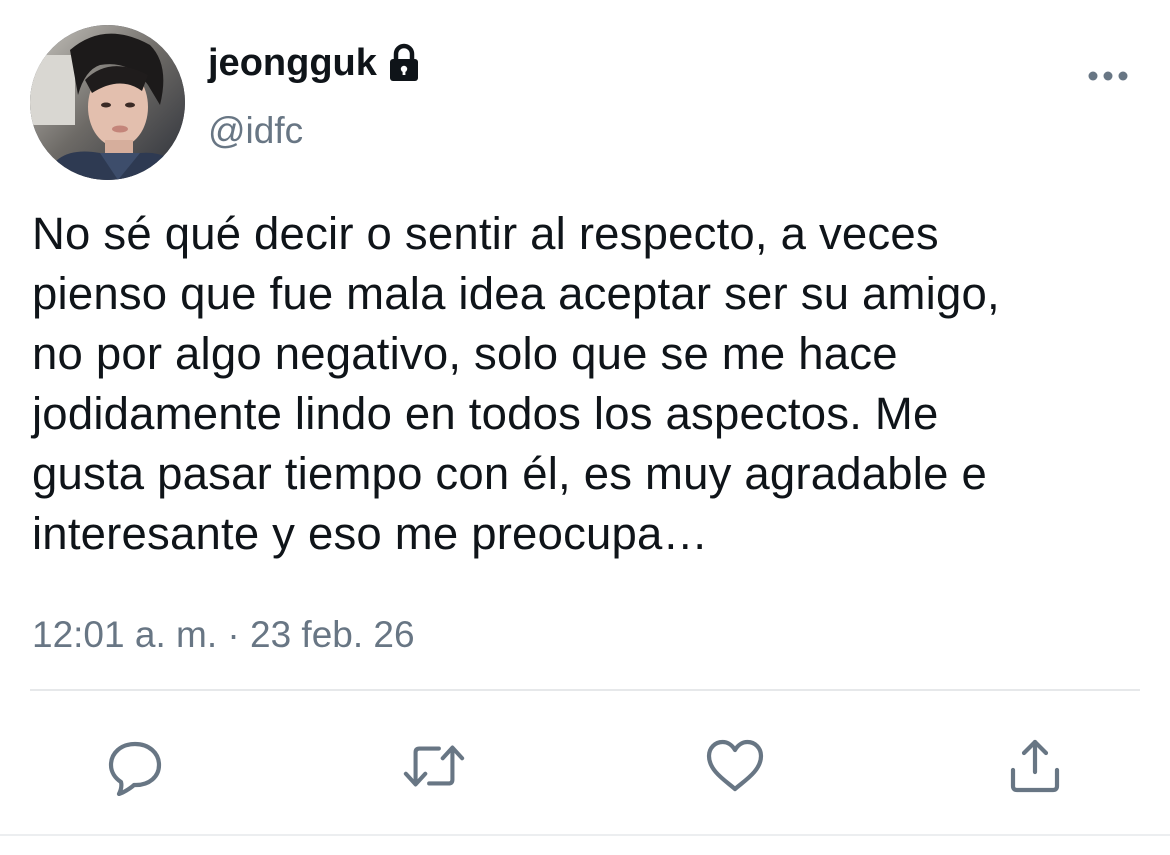 The height and width of the screenshot is (855, 1170). I want to click on bottom-divider, so click(585, 835).